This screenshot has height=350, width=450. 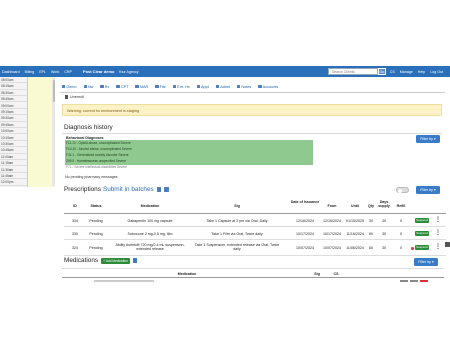 What do you see at coordinates (141, 87) in the screenshot?
I see `toolbar-mar: MAR` at bounding box center [141, 87].